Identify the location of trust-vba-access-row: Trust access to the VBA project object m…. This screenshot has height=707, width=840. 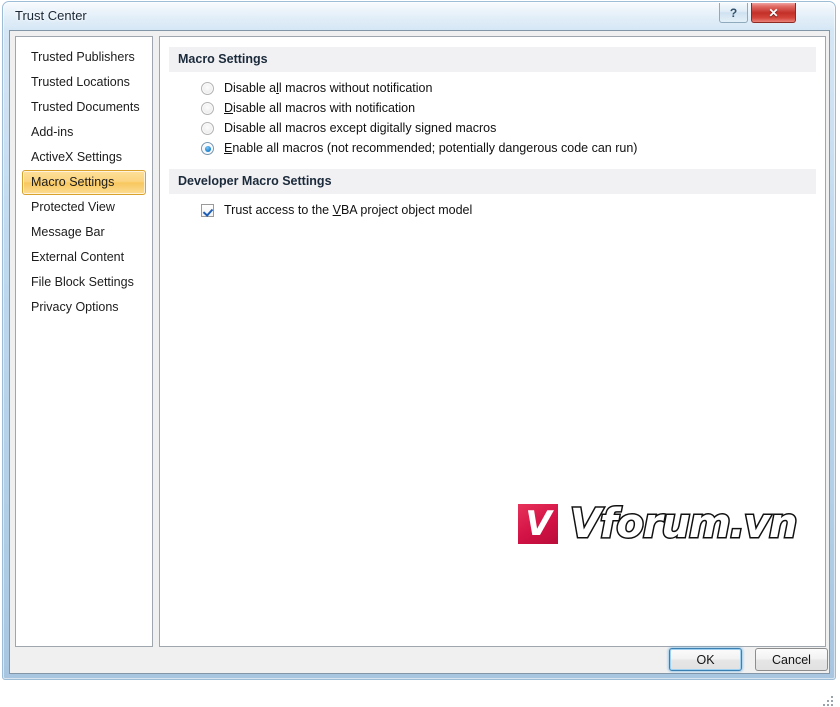
(513, 210).